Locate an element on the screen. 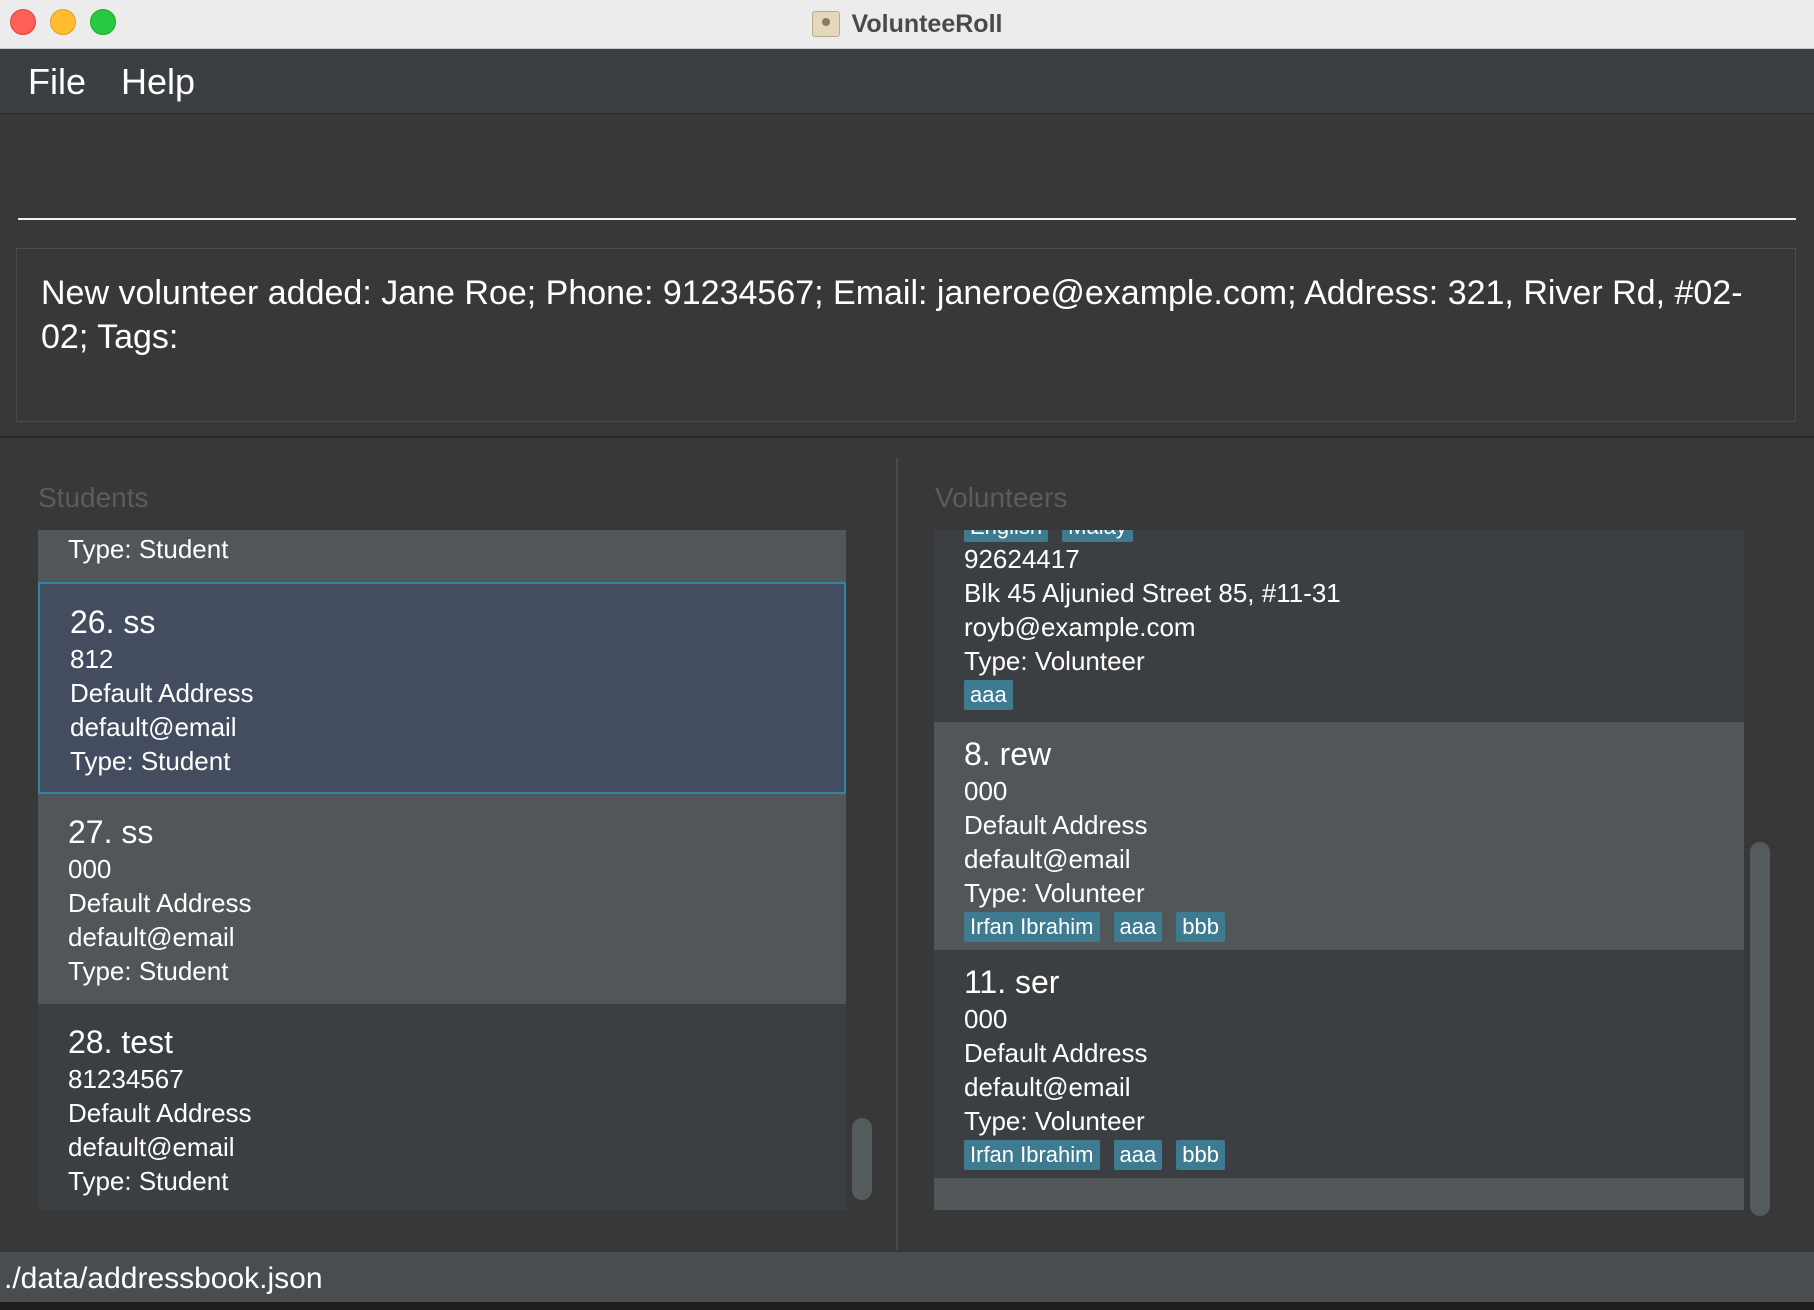 The width and height of the screenshot is (1814, 1310). student-card-partial: Type: Student is located at coordinates (442, 556).